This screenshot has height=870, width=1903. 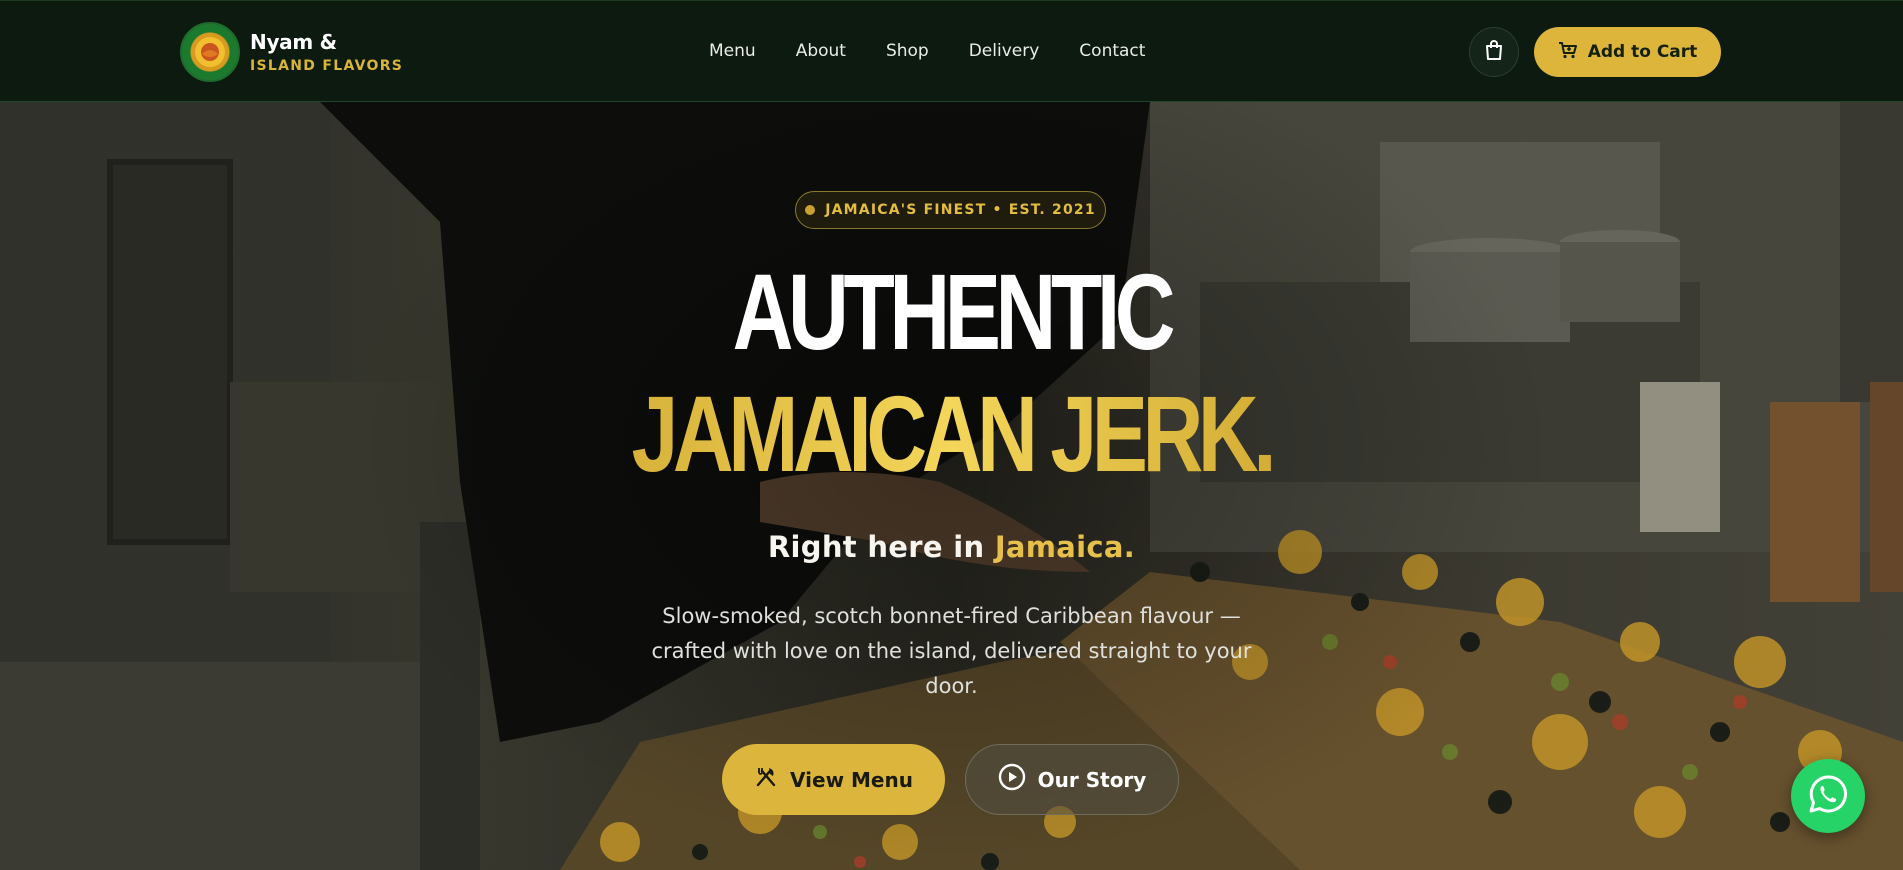 What do you see at coordinates (732, 51) in the screenshot?
I see `nav-link-menu: Menu` at bounding box center [732, 51].